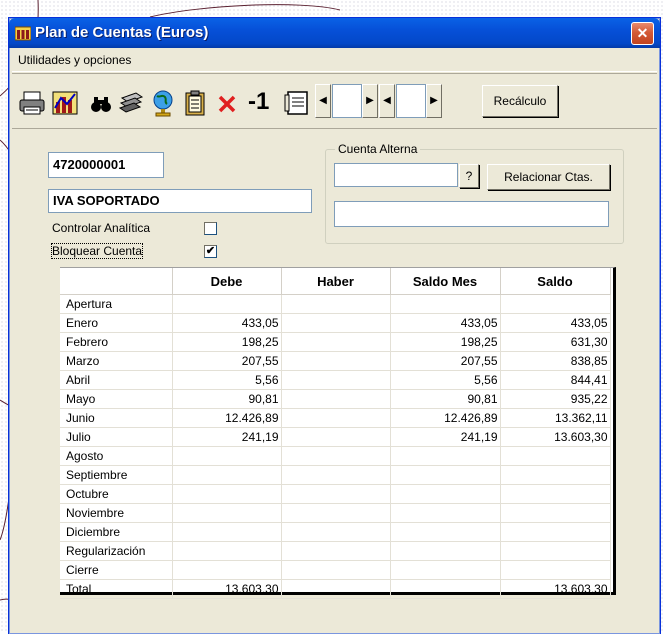 The image size is (663, 634). I want to click on recalculo-button: Recálculo, so click(520, 101).